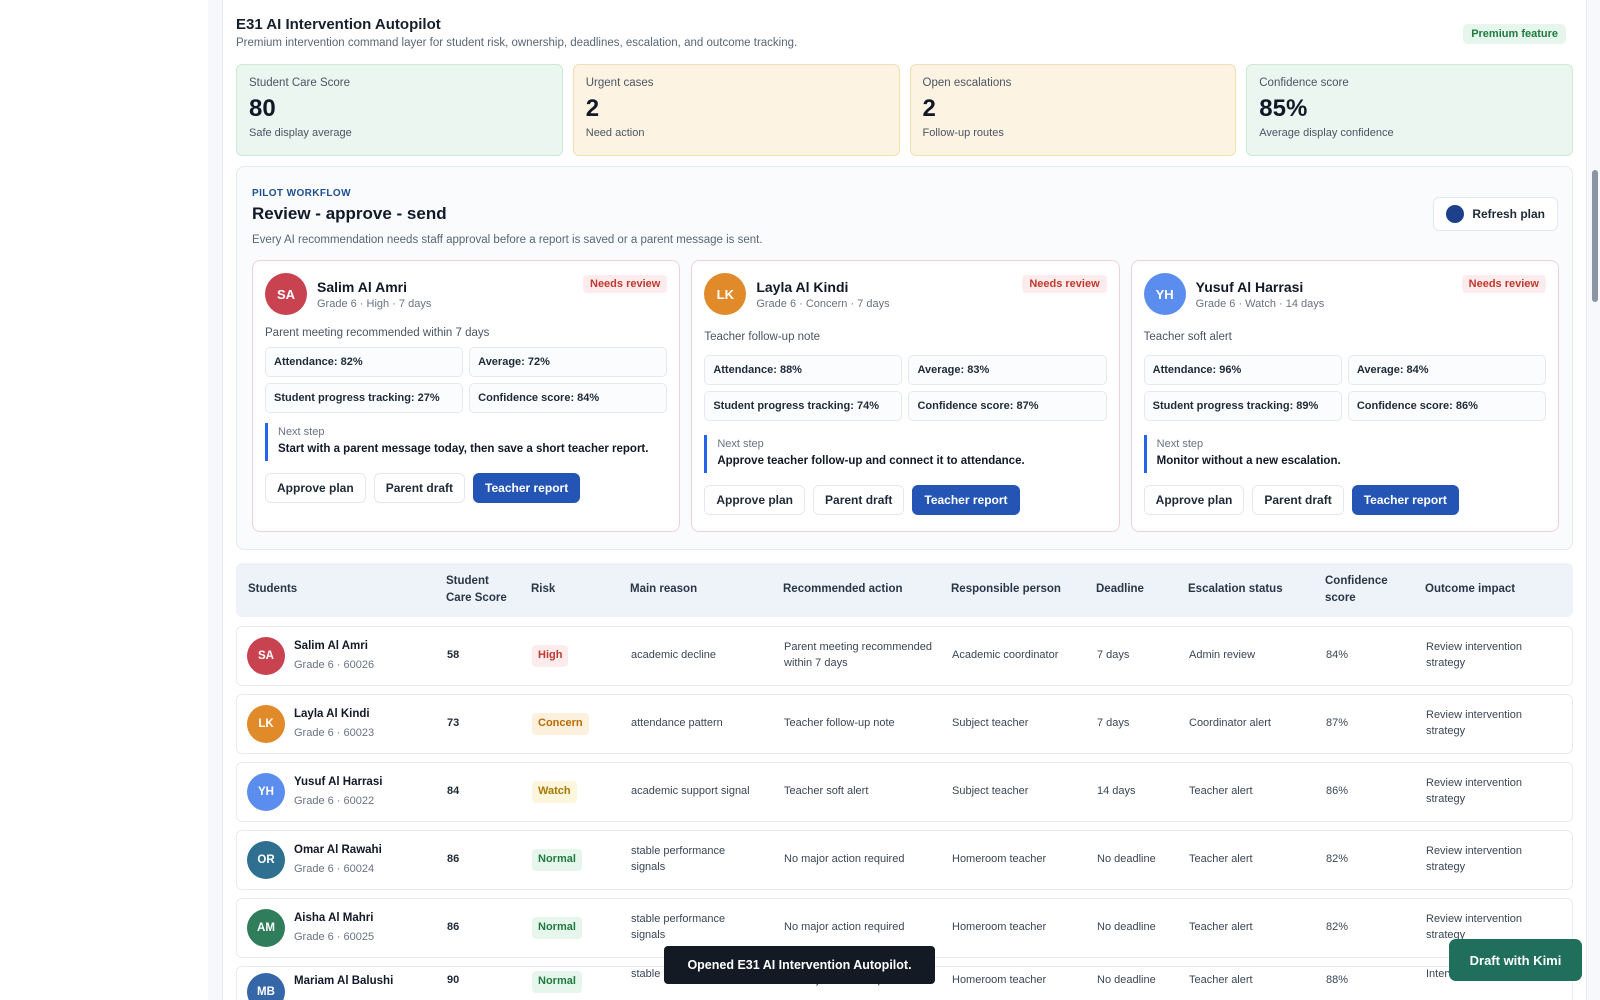  What do you see at coordinates (560, 724) in the screenshot?
I see `risk-badge: Concern` at bounding box center [560, 724].